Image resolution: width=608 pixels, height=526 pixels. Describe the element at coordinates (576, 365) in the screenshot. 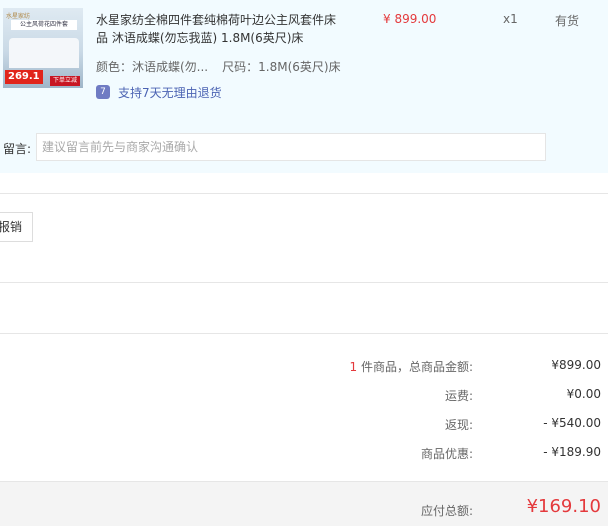

I see `goods-total-value: ¥899.00` at that location.